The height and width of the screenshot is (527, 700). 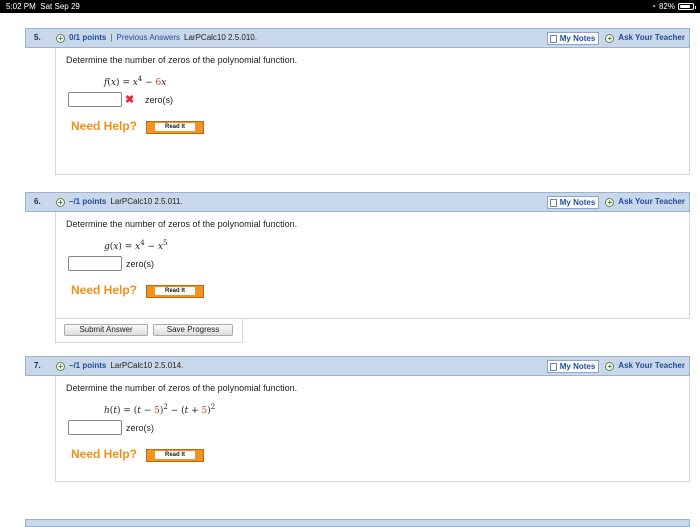 I want to click on polynomial-formula: f(x) = x4 − 6x, so click(x=135, y=81).